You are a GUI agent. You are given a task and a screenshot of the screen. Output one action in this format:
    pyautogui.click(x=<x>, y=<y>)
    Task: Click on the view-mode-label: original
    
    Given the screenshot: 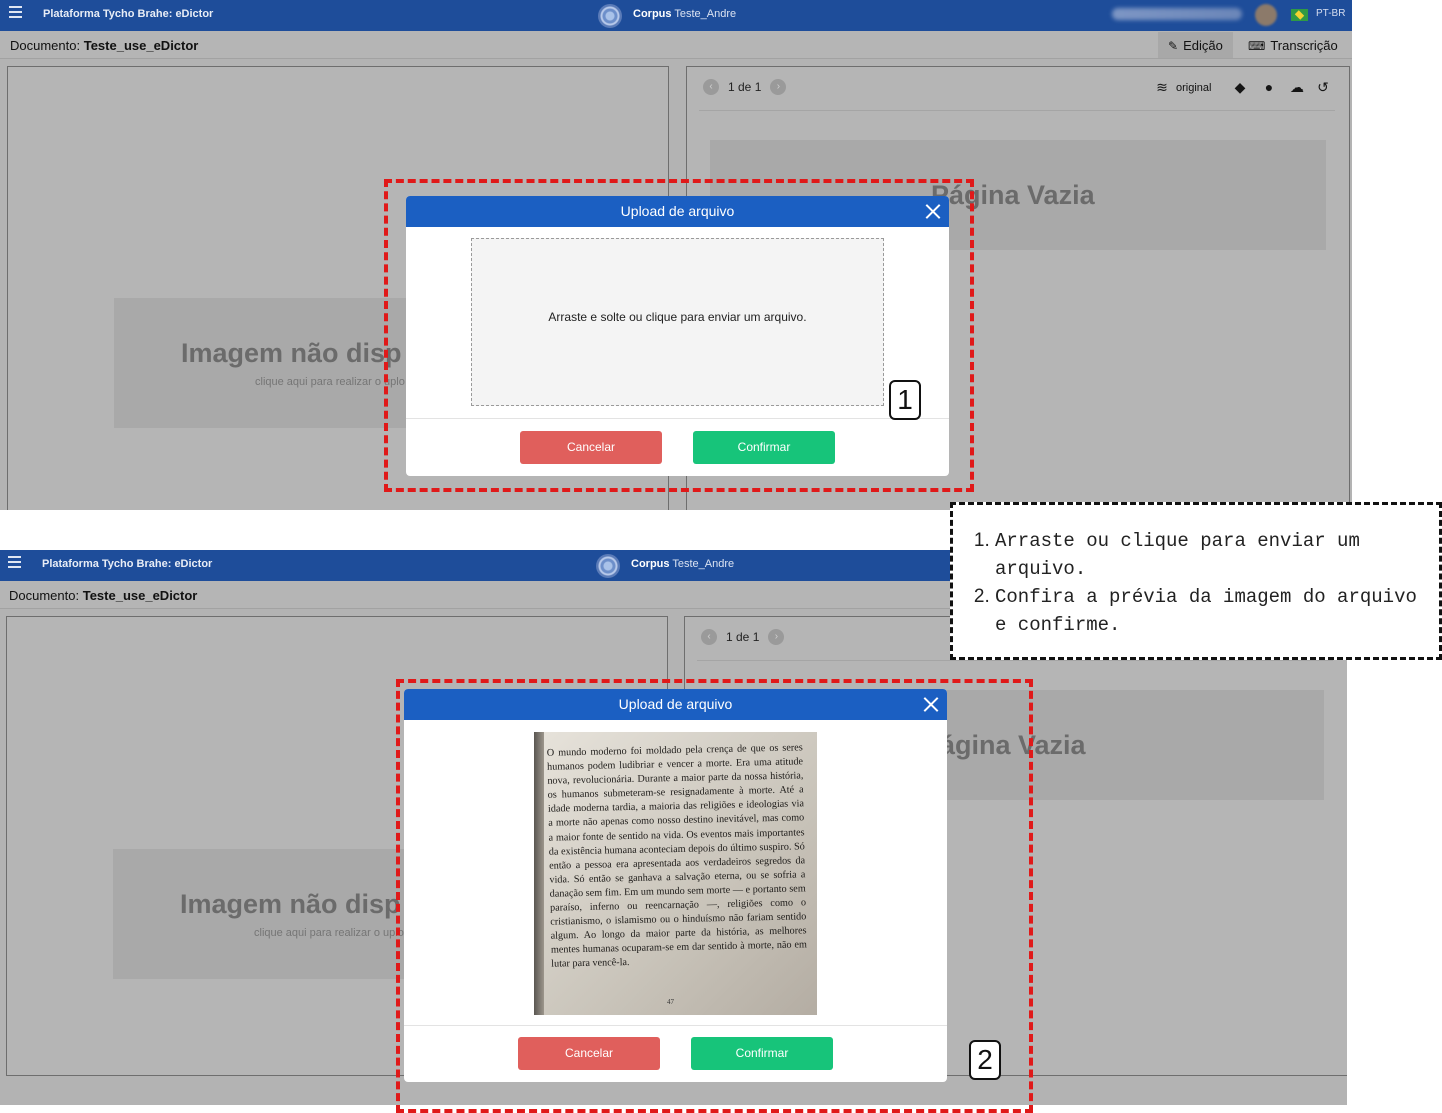 What is the action you would take?
    pyautogui.click(x=1193, y=88)
    